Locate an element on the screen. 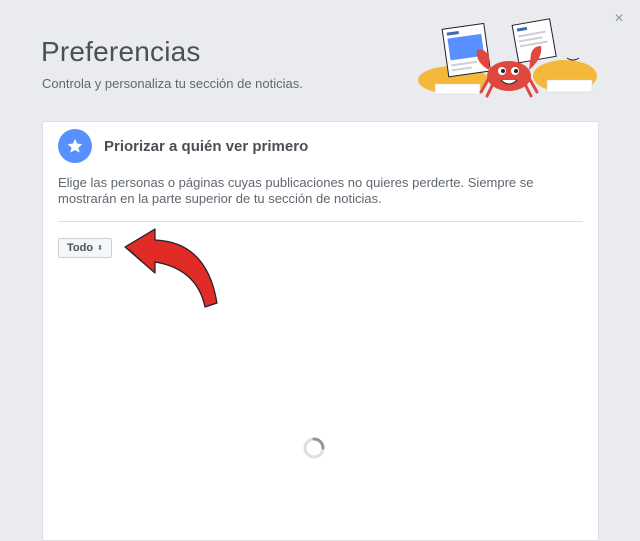  page-title: Preferencias is located at coordinates (121, 51).